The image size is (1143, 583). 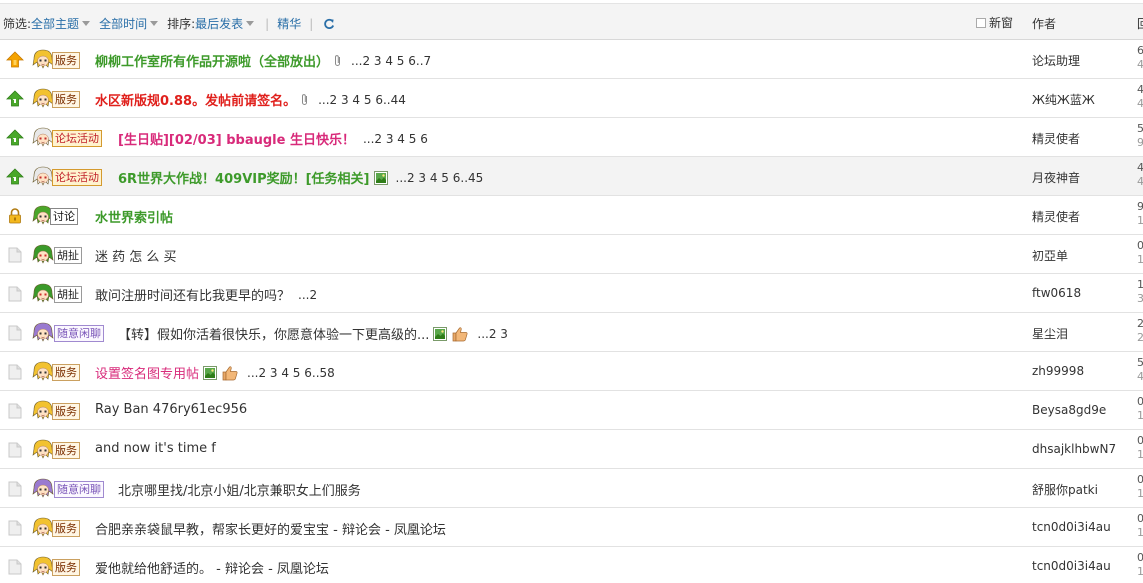 I want to click on thread-title-area: 水世界索引帖, so click(x=134, y=216).